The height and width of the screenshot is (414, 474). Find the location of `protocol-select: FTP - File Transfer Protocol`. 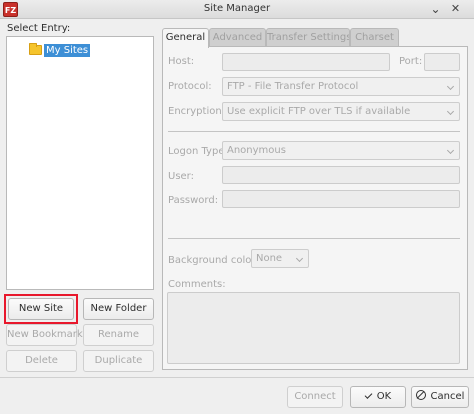

protocol-select: FTP - File Transfer Protocol is located at coordinates (341, 86).